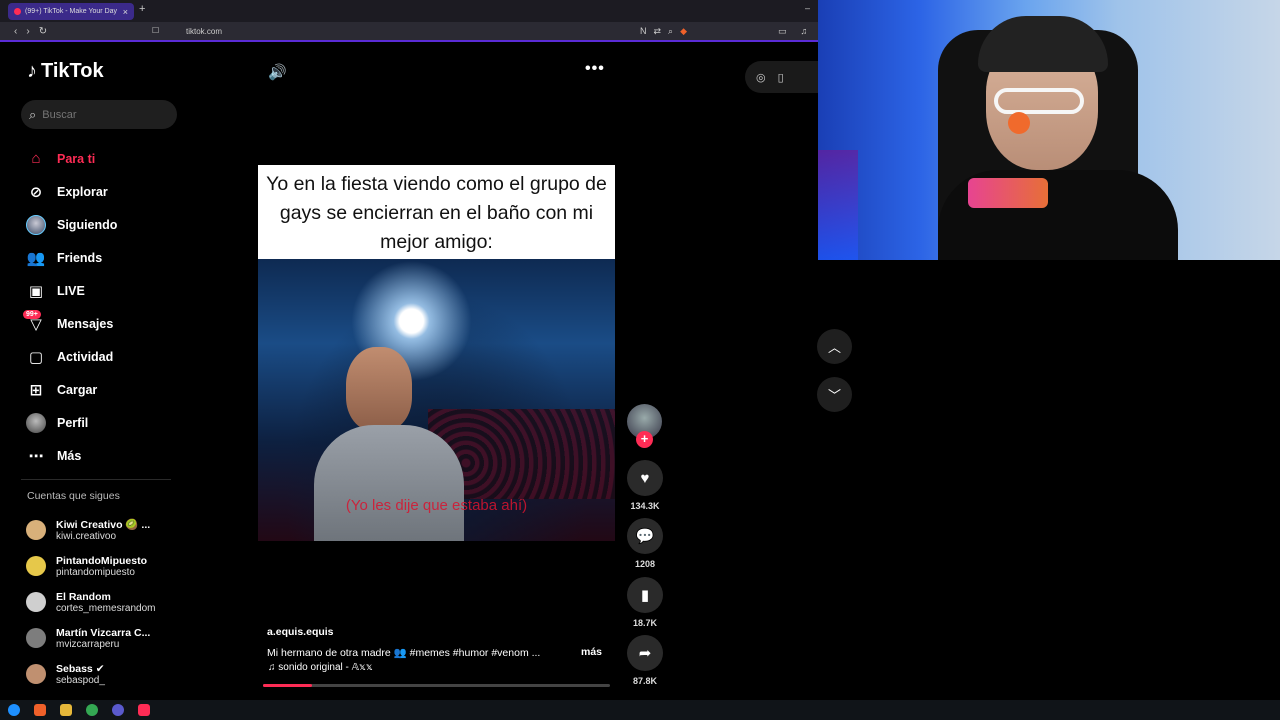 The height and width of the screenshot is (720, 1280). What do you see at coordinates (40, 710) in the screenshot?
I see `brave-icon` at bounding box center [40, 710].